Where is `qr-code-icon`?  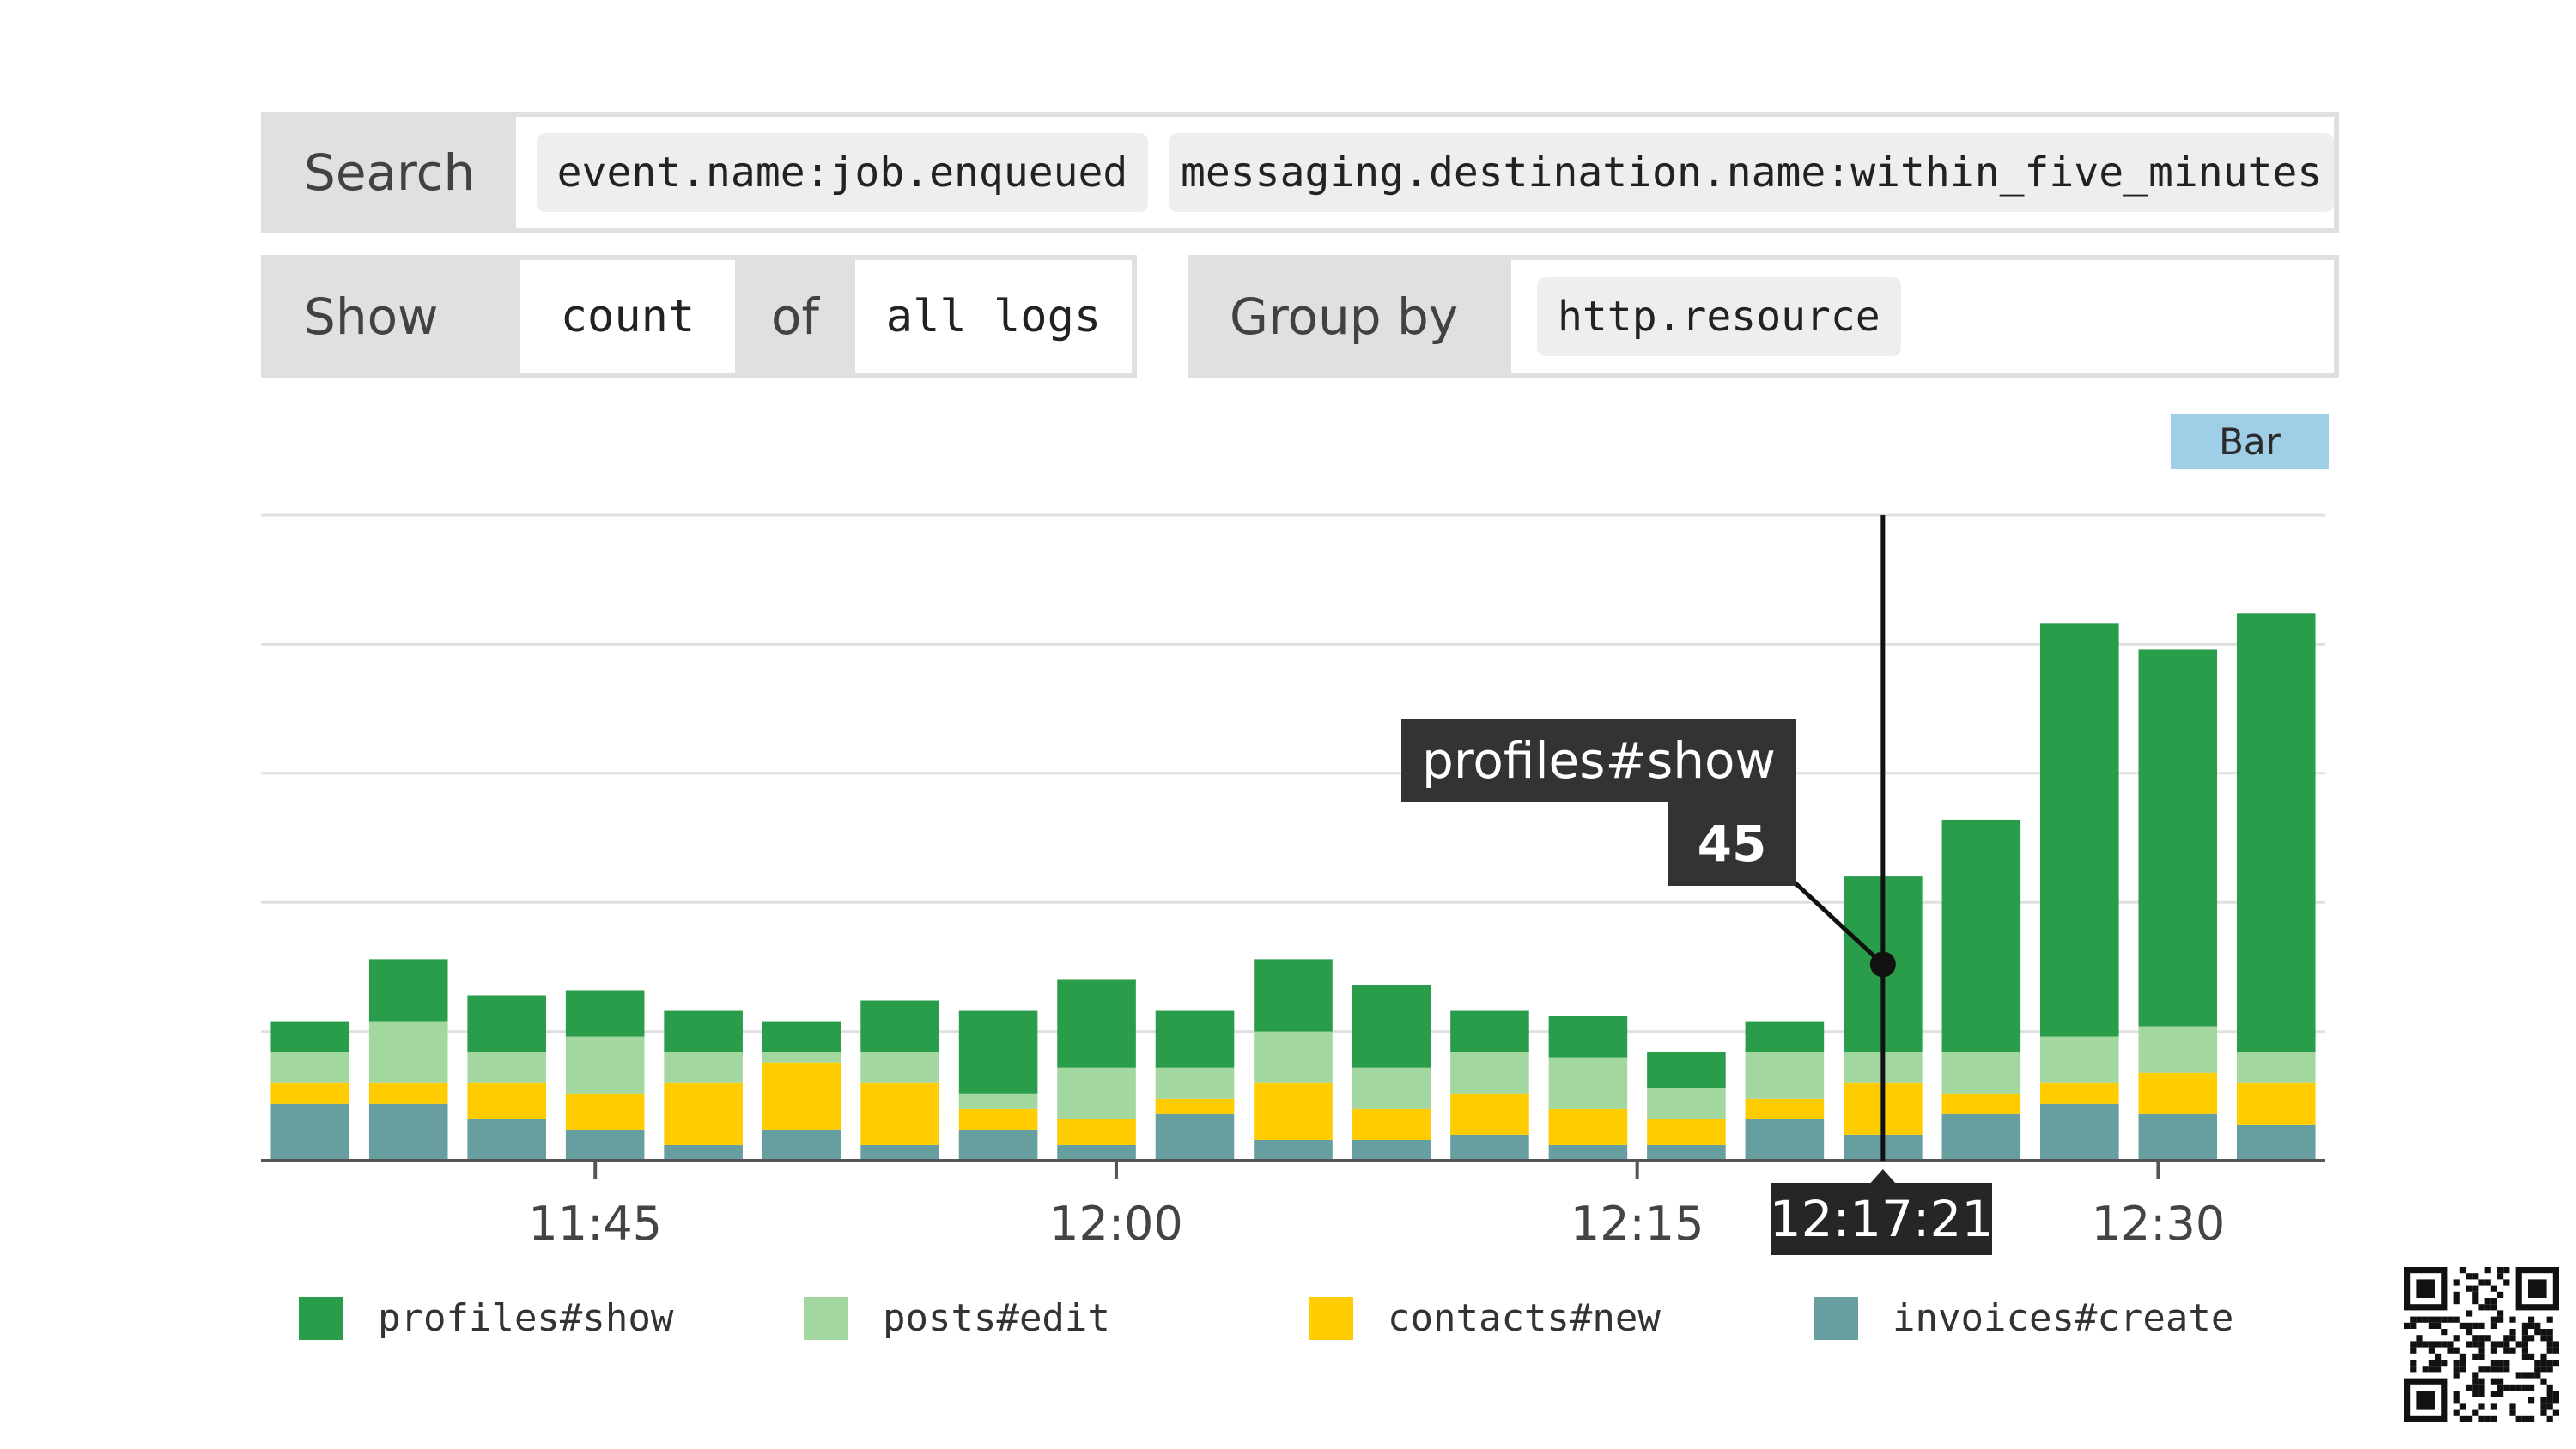
qr-code-icon is located at coordinates (2481, 1344).